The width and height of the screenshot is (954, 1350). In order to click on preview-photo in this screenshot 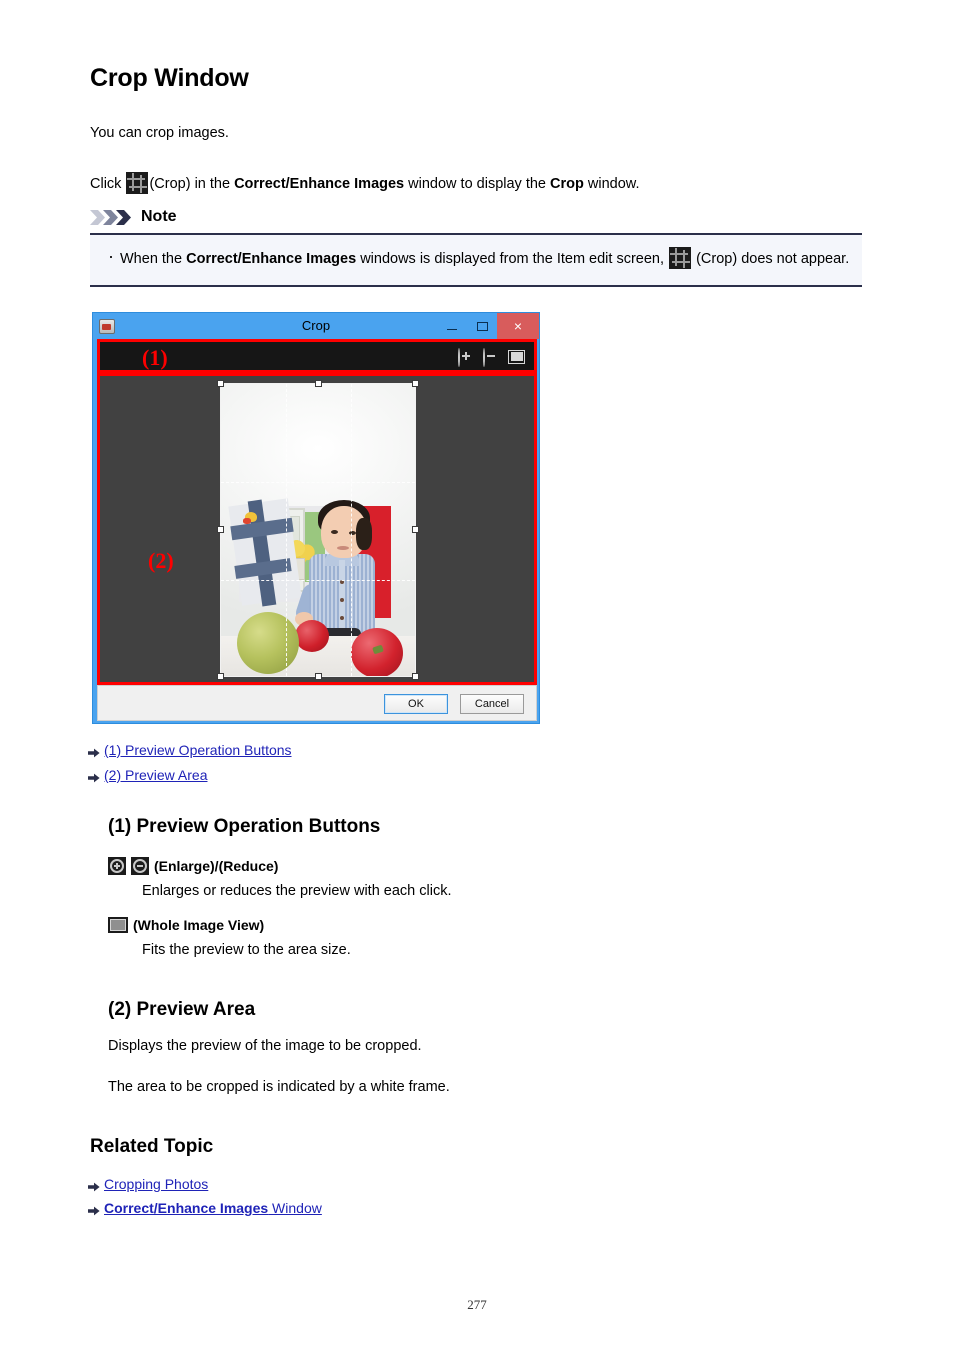, I will do `click(318, 530)`.